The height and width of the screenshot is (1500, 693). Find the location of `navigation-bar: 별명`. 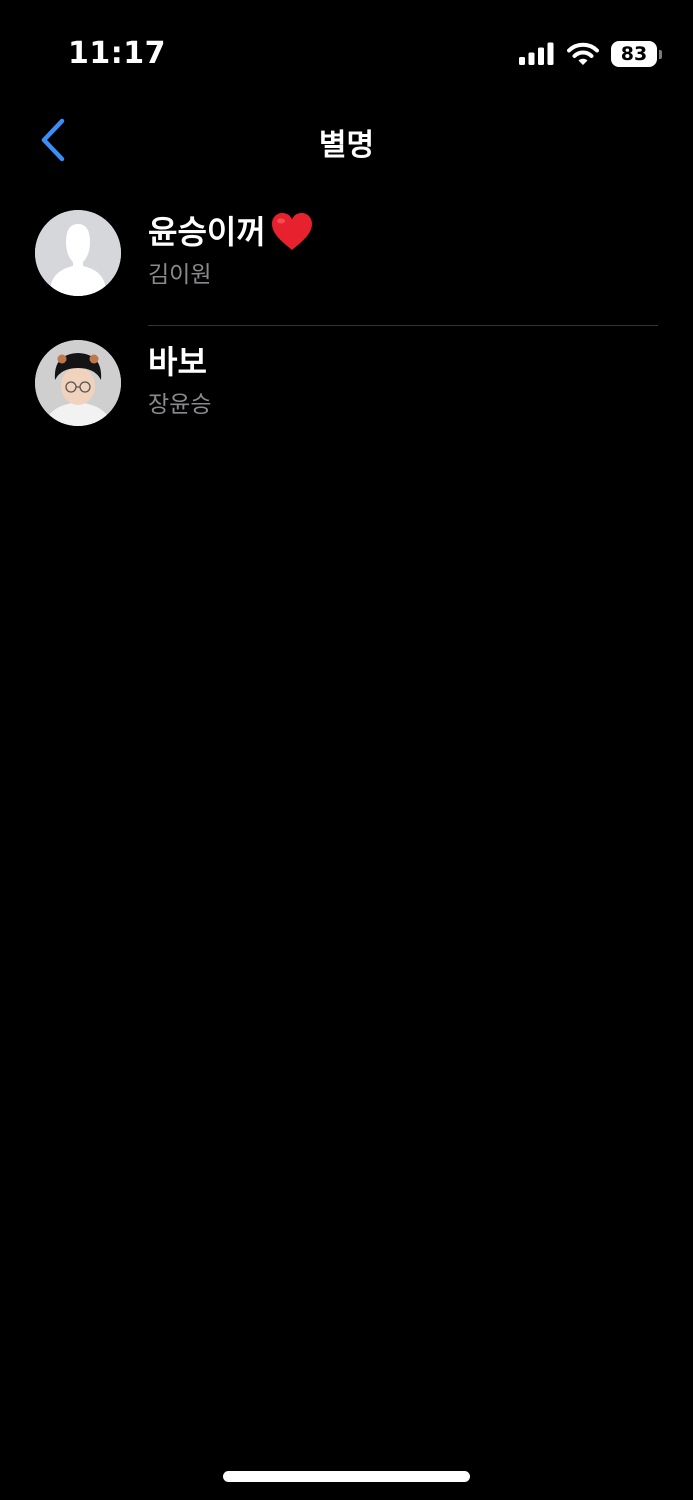

navigation-bar: 별명 is located at coordinates (346, 140).